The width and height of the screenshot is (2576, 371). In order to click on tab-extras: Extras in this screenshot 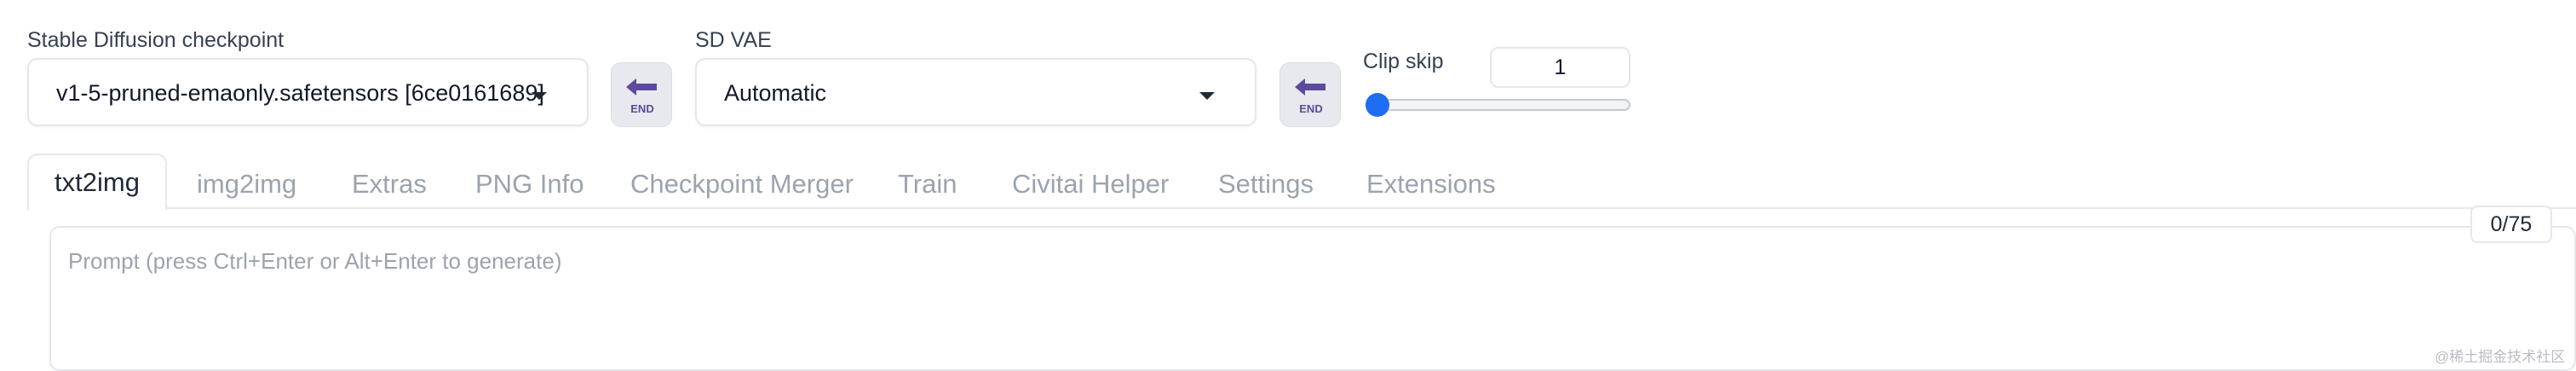, I will do `click(389, 184)`.